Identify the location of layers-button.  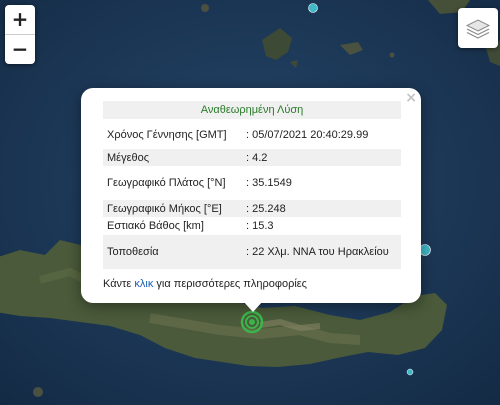
(478, 28).